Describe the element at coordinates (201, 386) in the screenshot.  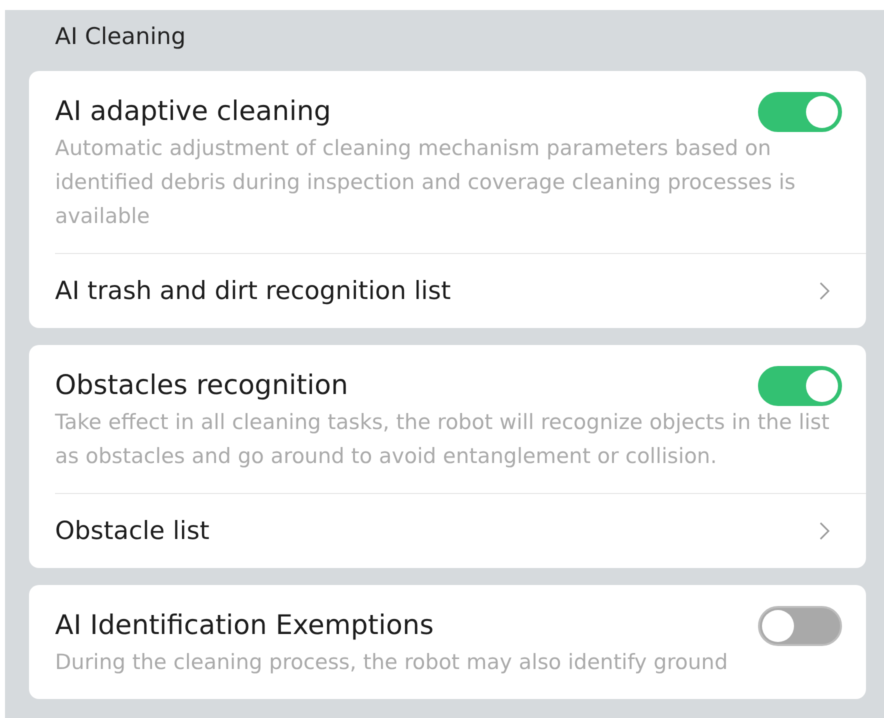
I see `setting-title: Obstacles recognition` at that location.